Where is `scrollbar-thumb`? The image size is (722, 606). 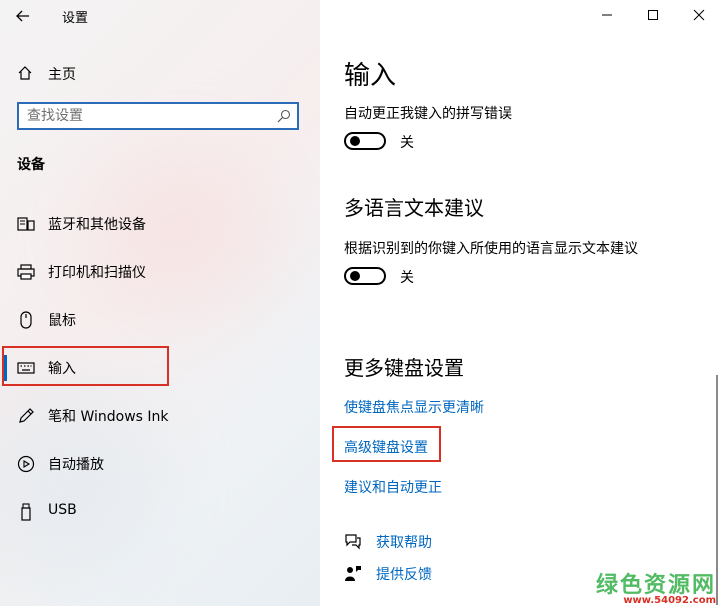
scrollbar-thumb is located at coordinates (717, 490).